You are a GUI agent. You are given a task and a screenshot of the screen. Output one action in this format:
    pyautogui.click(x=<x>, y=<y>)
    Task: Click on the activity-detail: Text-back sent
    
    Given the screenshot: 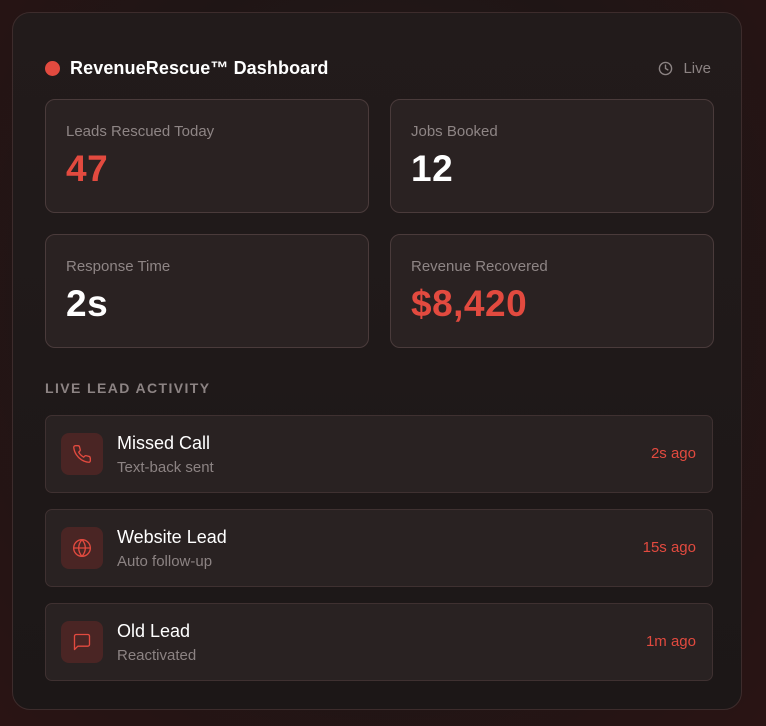 What is the action you would take?
    pyautogui.click(x=165, y=467)
    